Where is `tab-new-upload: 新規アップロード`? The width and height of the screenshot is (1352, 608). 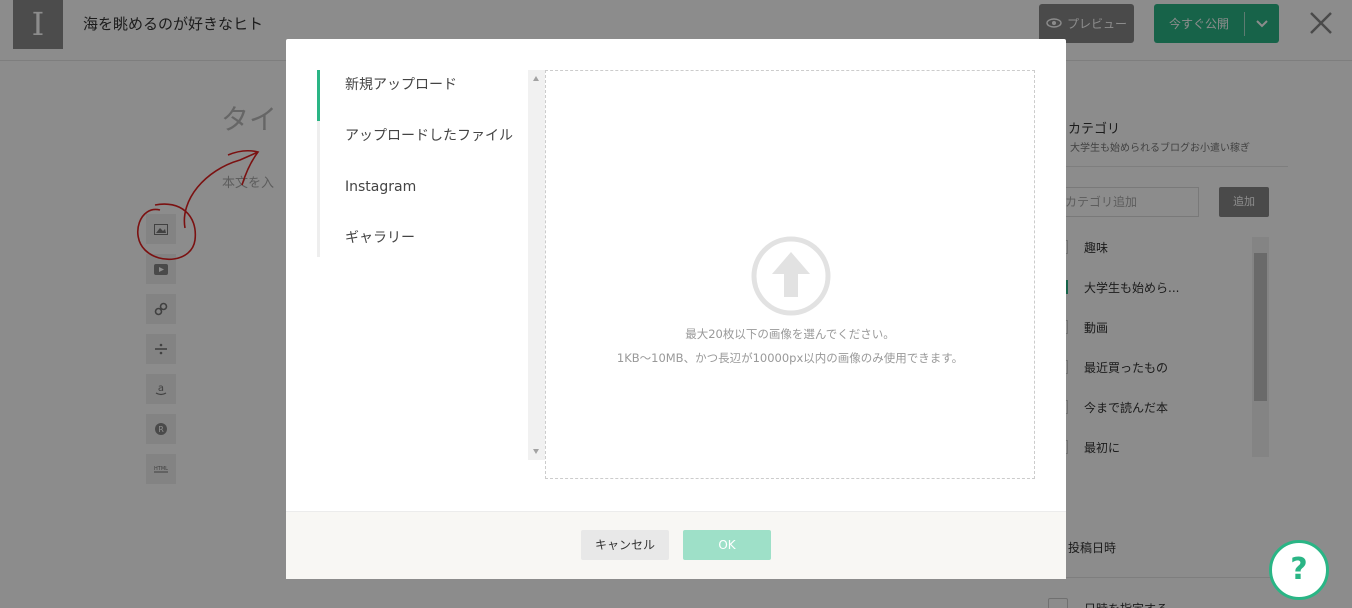
tab-new-upload: 新規アップロード is located at coordinates (422, 95).